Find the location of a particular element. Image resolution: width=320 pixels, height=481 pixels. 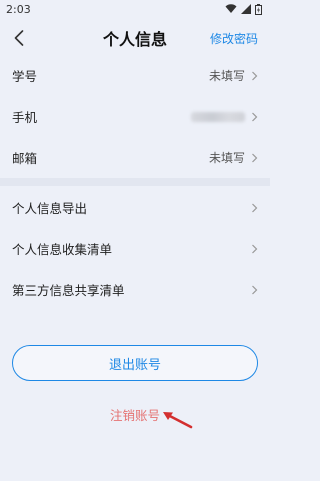

logout-button: 退出账号 is located at coordinates (135, 363).